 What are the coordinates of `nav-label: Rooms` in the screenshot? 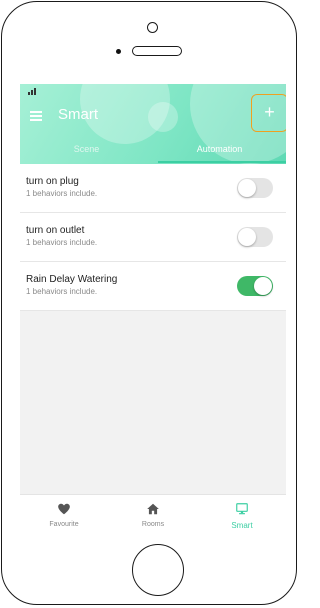 It's located at (153, 524).